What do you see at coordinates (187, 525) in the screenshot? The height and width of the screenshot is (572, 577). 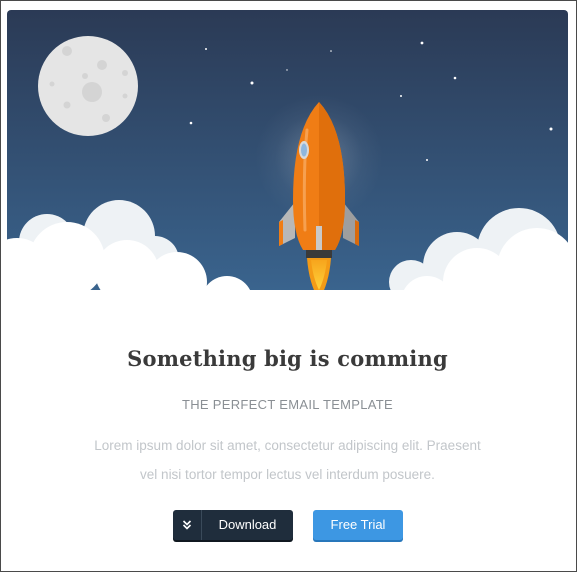 I see `double-chevron-down-icon` at bounding box center [187, 525].